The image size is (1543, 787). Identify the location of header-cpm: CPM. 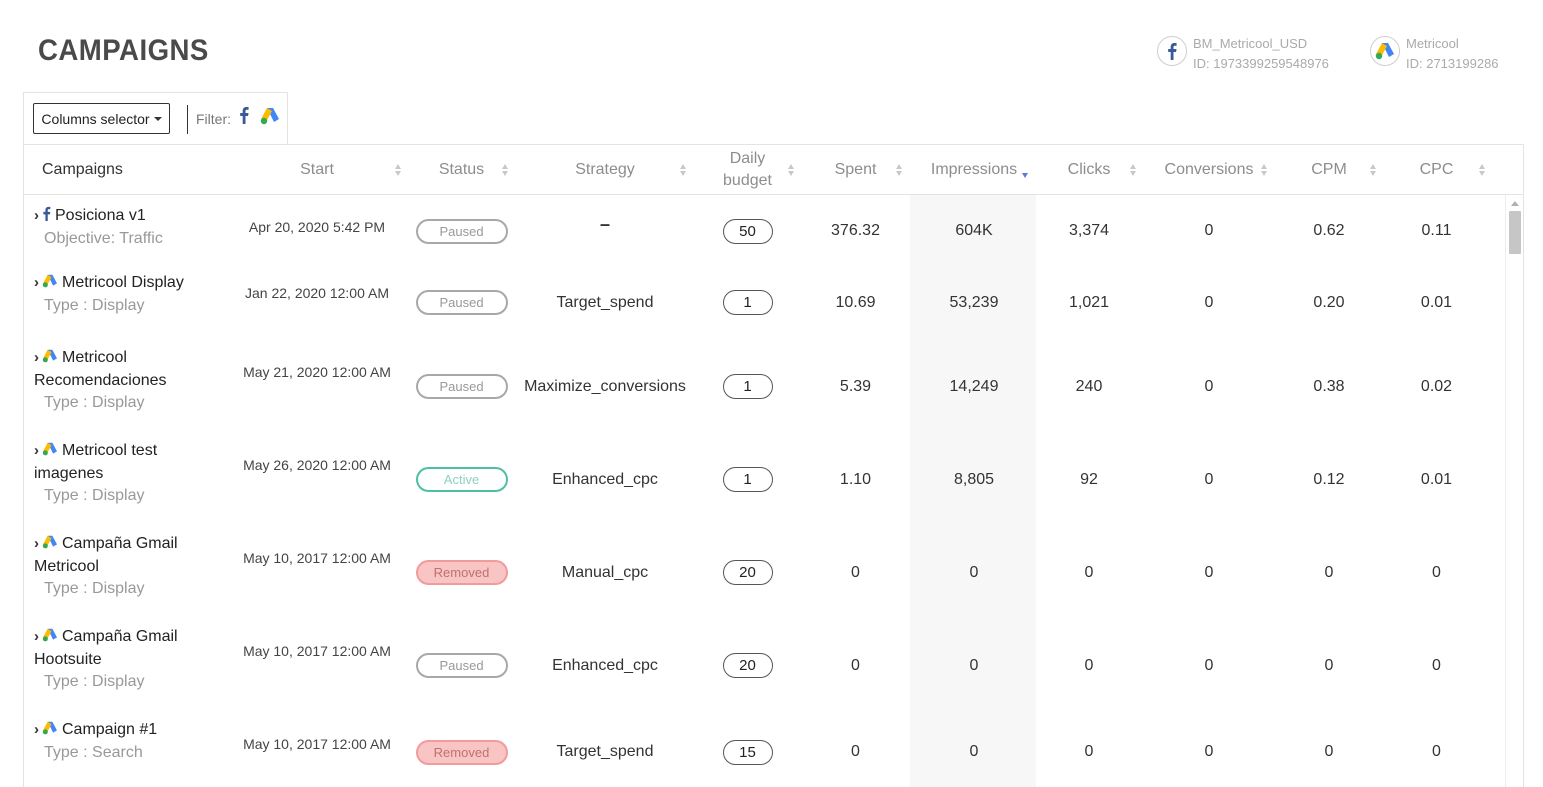
(1329, 170).